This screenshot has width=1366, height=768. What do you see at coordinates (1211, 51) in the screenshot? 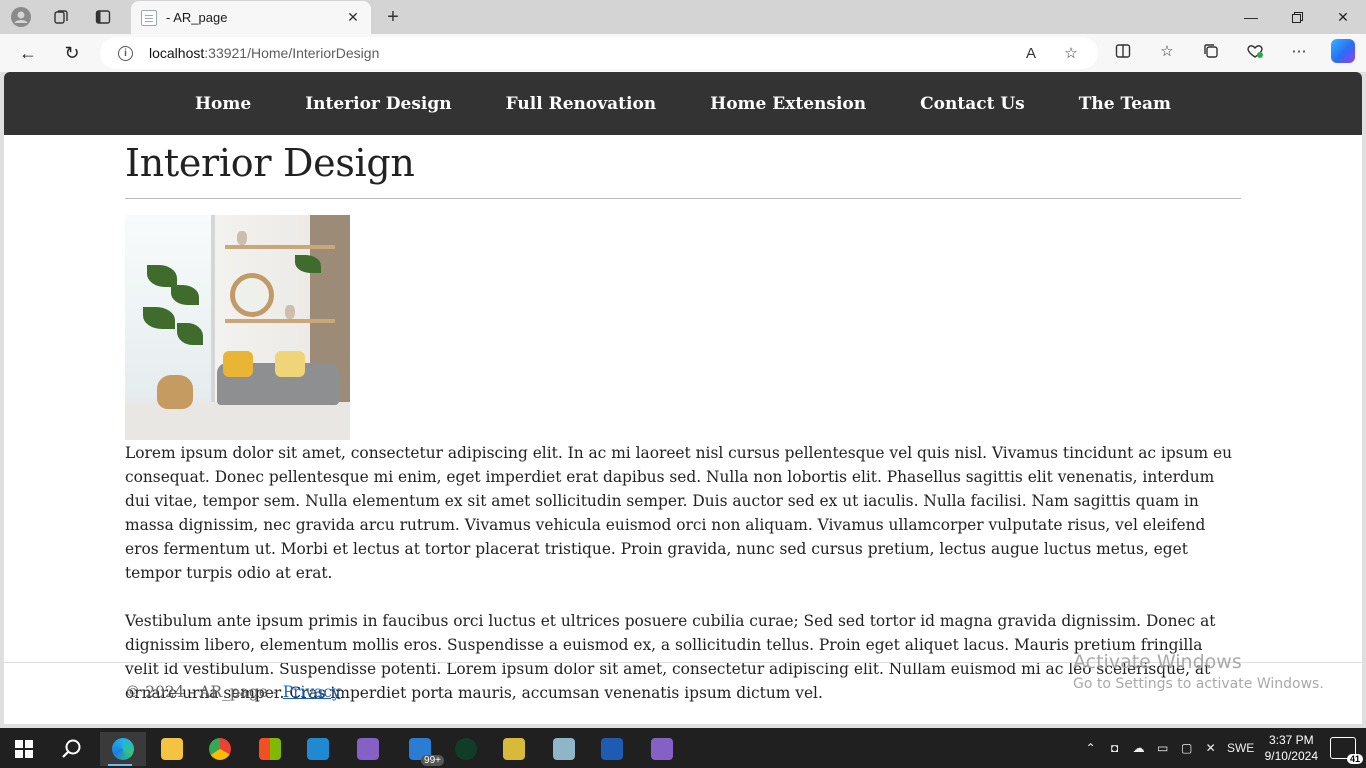
I see `collections-icon` at bounding box center [1211, 51].